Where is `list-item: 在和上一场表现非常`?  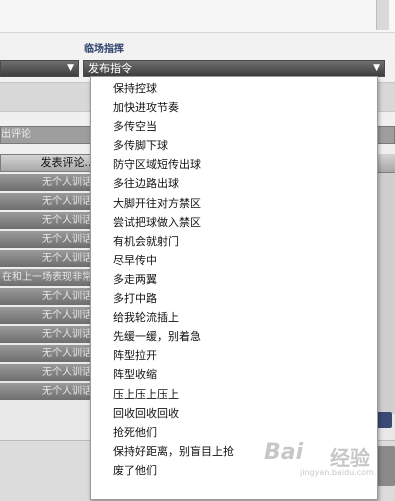
list-item: 在和上一场表现非常 is located at coordinates (50, 277).